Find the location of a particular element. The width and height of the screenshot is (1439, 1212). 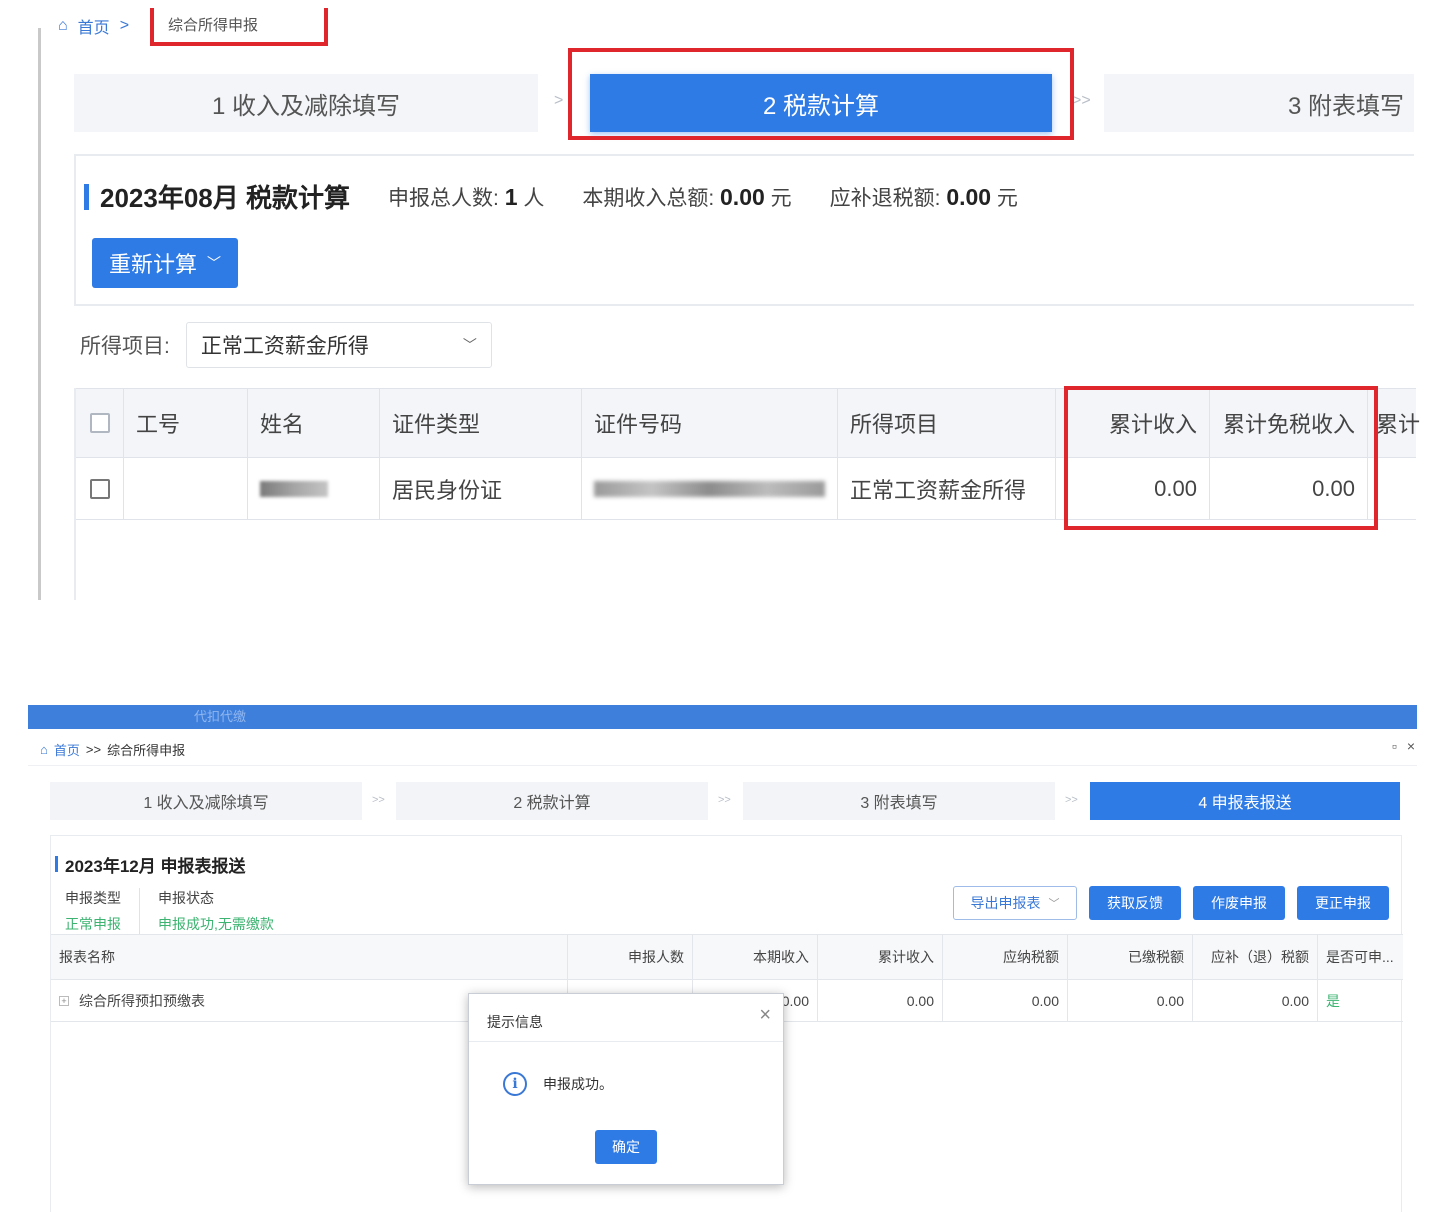

redacted-name is located at coordinates (294, 488).